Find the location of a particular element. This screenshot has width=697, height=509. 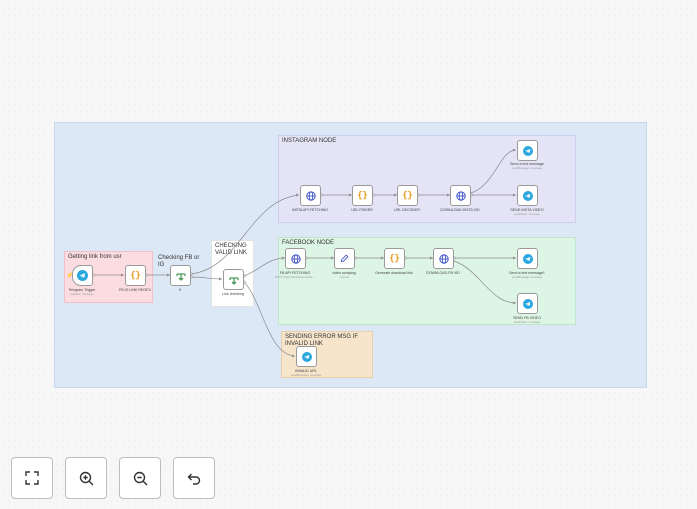

pencil-icon is located at coordinates (344, 258).